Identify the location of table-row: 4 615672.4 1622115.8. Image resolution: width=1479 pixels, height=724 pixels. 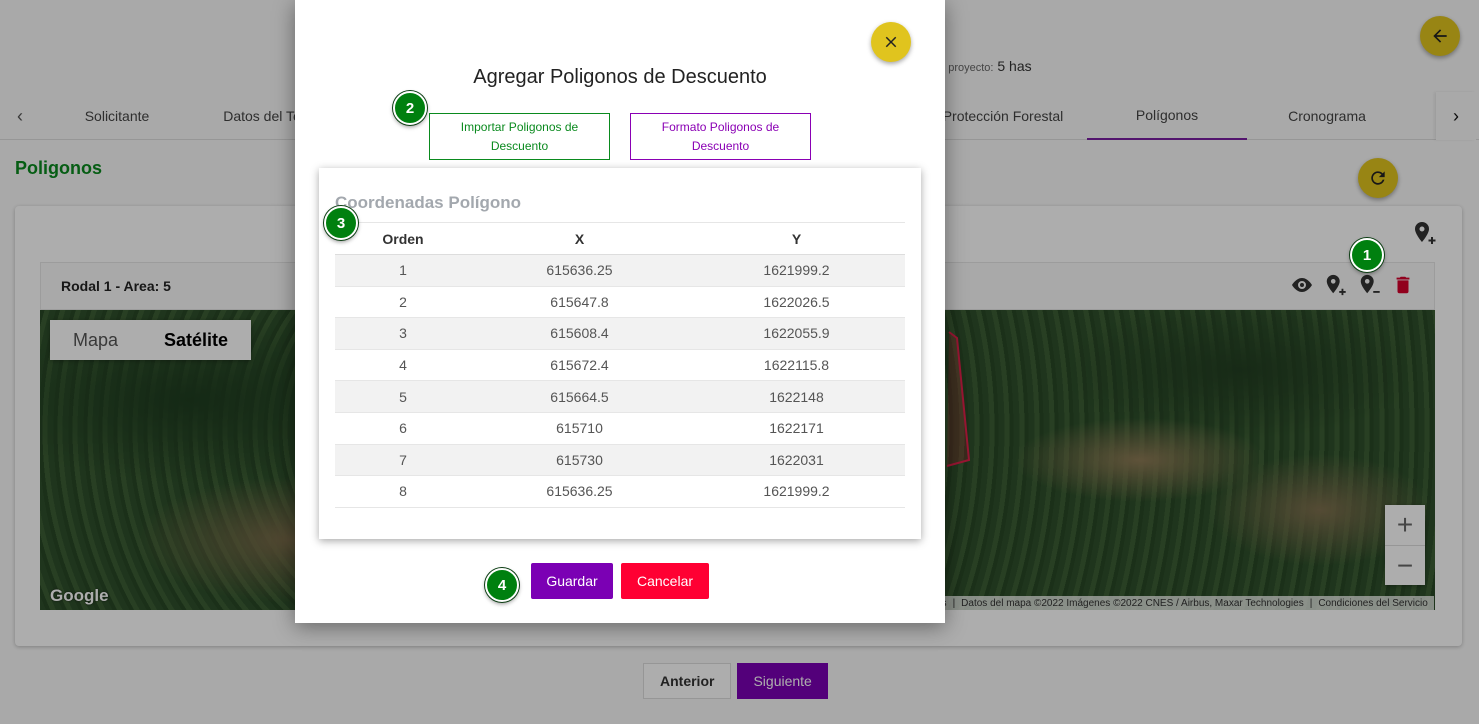
(620, 365).